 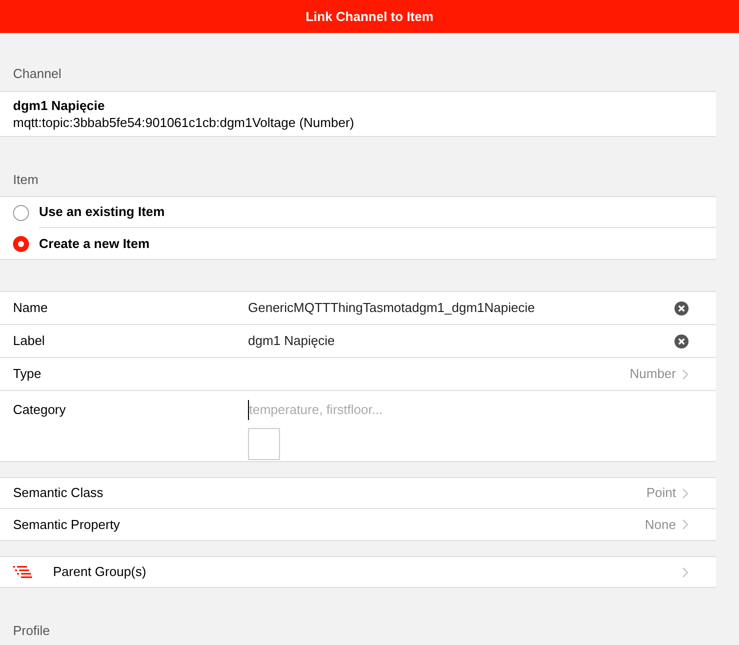 What do you see at coordinates (58, 493) in the screenshot?
I see `row-label: Semantic Class` at bounding box center [58, 493].